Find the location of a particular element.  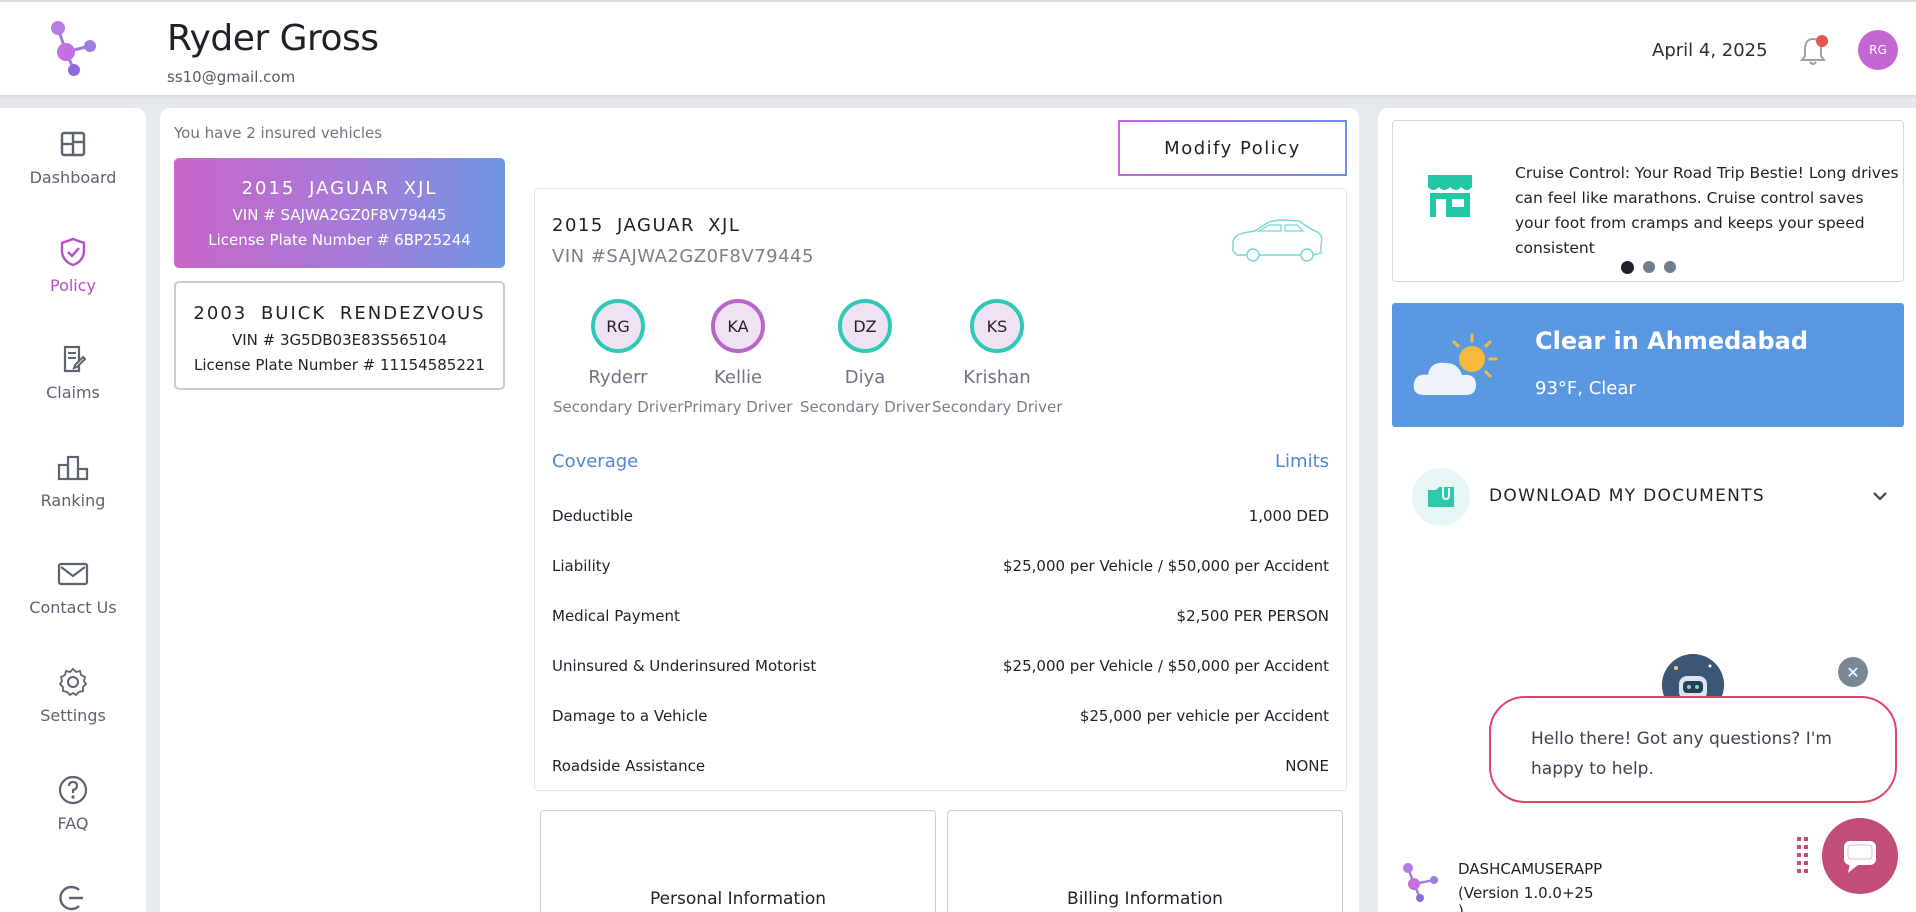

open-chat-button is located at coordinates (1860, 856).